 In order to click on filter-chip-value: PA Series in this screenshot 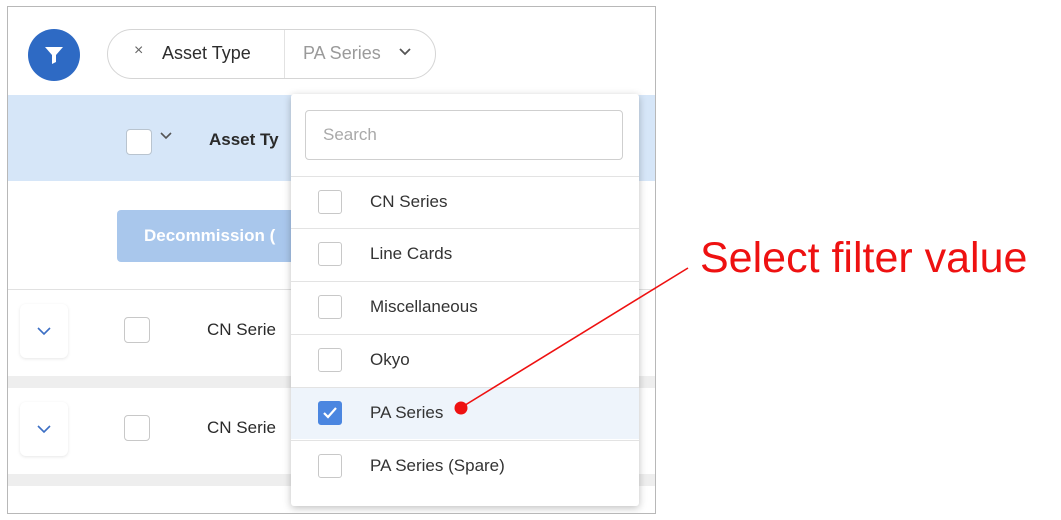, I will do `click(342, 53)`.